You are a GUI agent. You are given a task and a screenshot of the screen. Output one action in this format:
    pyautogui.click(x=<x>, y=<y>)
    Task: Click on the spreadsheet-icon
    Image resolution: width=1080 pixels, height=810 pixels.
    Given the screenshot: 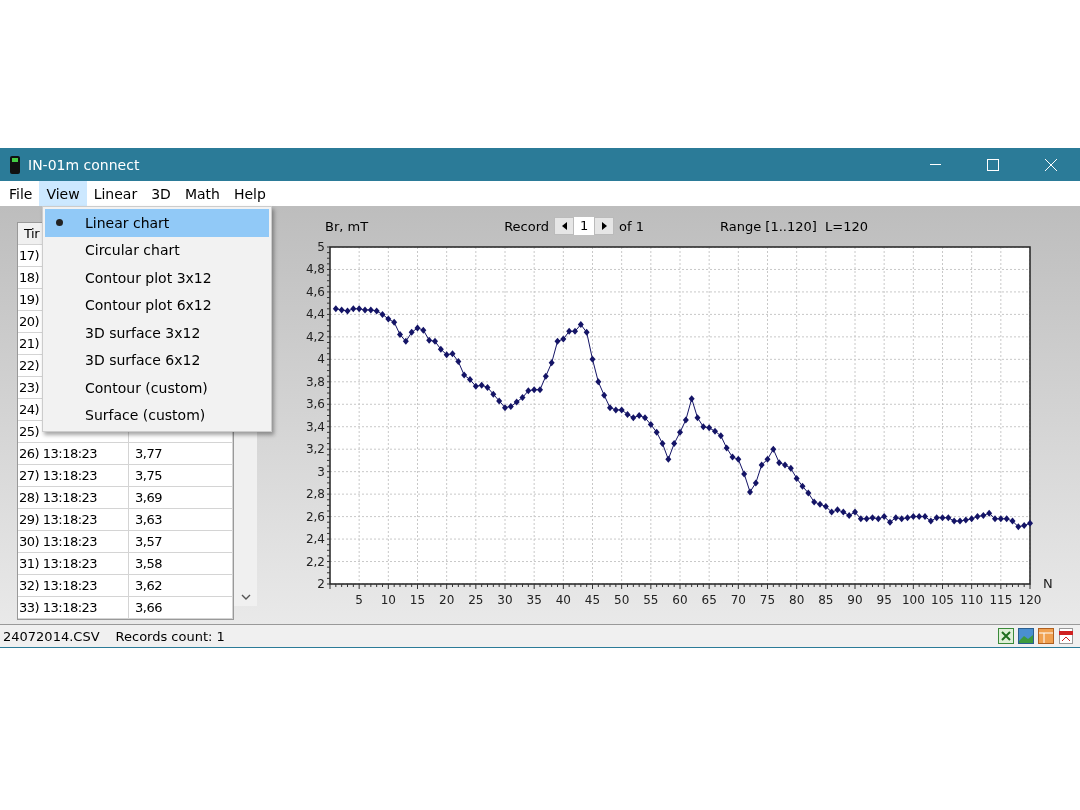 What is the action you would take?
    pyautogui.click(x=1006, y=636)
    